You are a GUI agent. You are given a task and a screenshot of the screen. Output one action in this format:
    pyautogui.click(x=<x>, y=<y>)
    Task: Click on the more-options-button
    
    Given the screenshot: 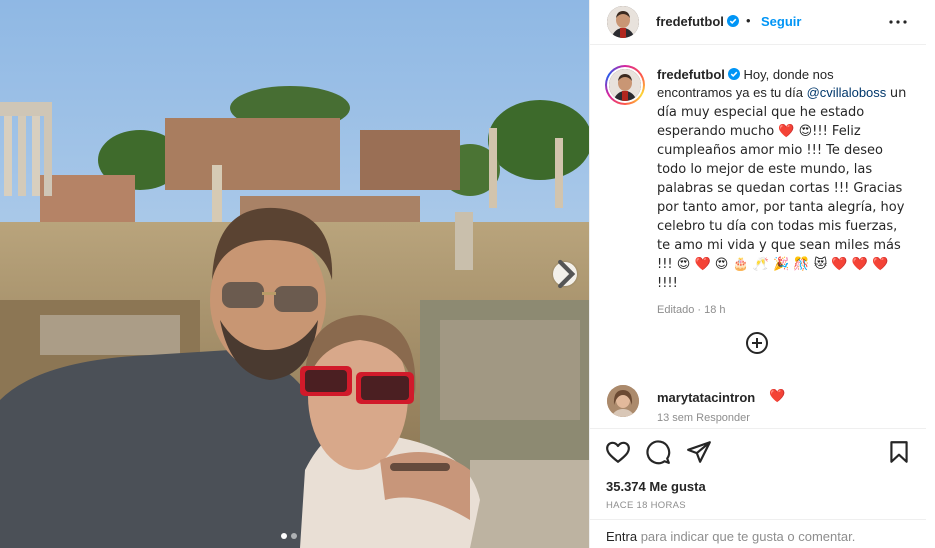 What is the action you would take?
    pyautogui.click(x=898, y=22)
    